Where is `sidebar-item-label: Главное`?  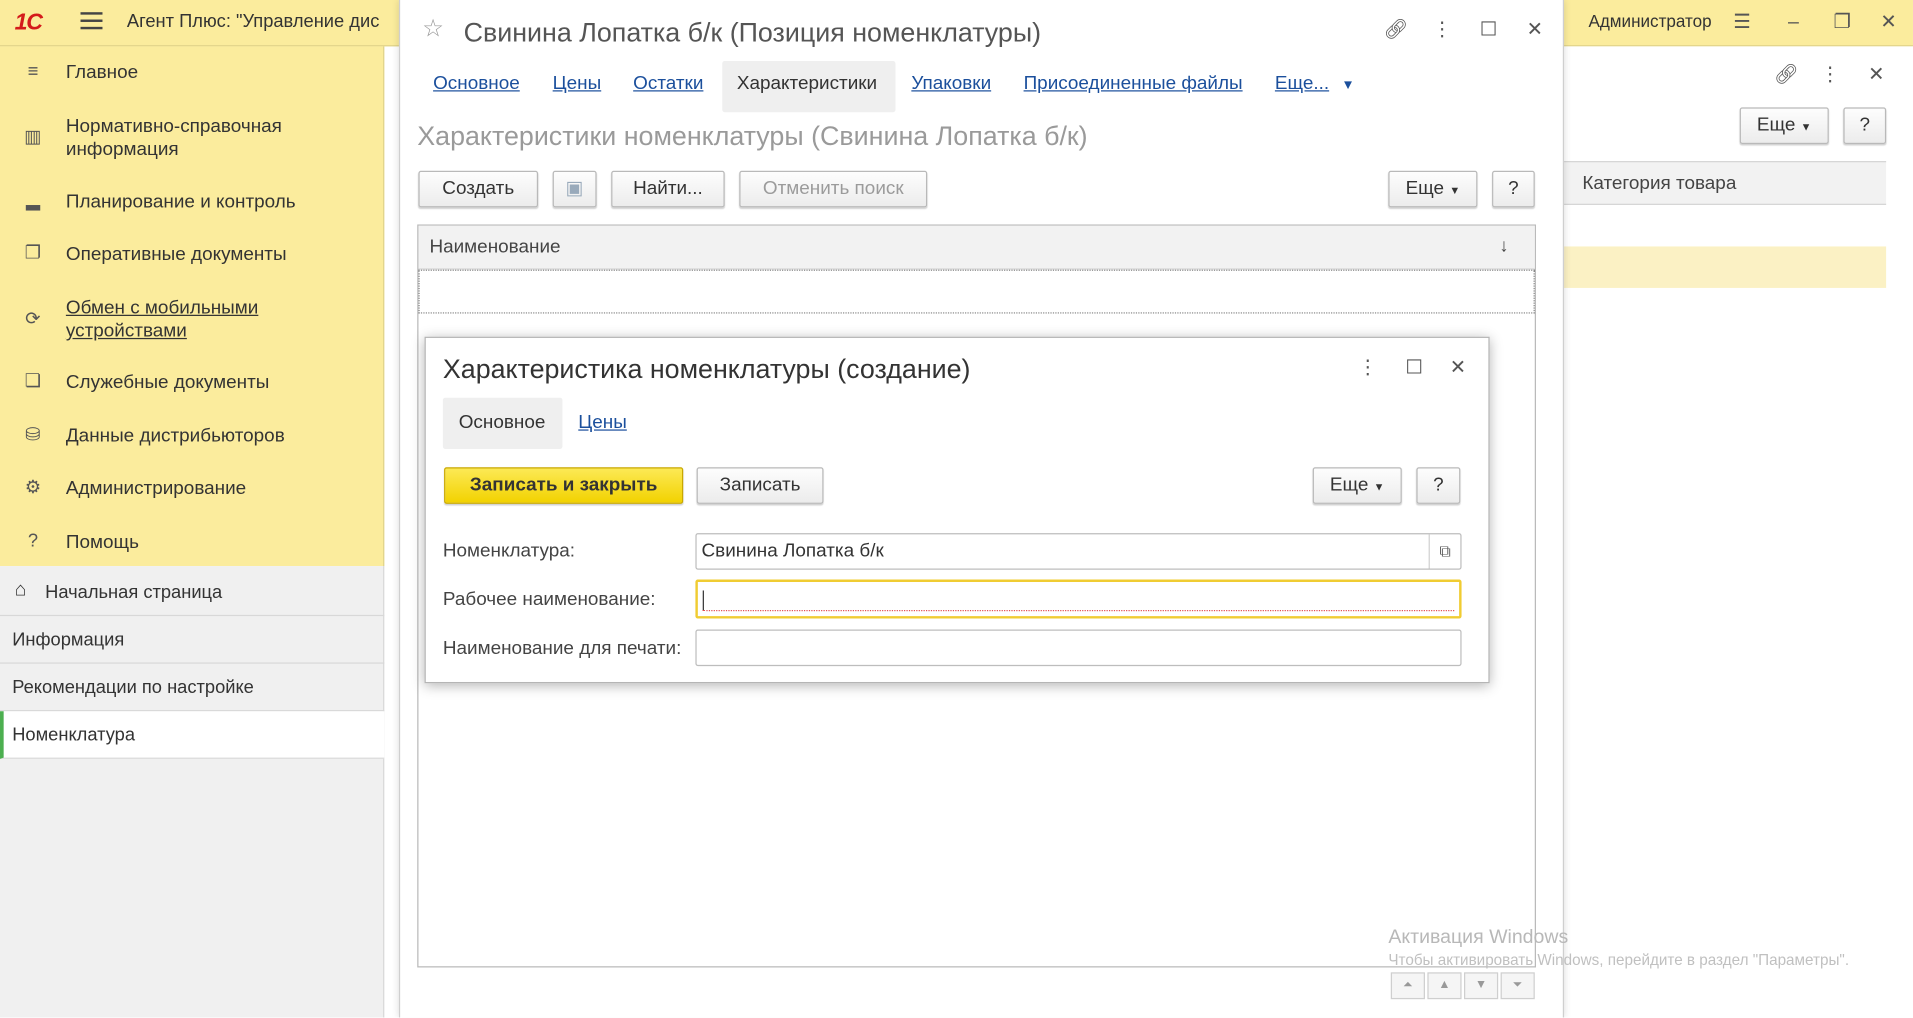
sidebar-item-label: Главное is located at coordinates (102, 72).